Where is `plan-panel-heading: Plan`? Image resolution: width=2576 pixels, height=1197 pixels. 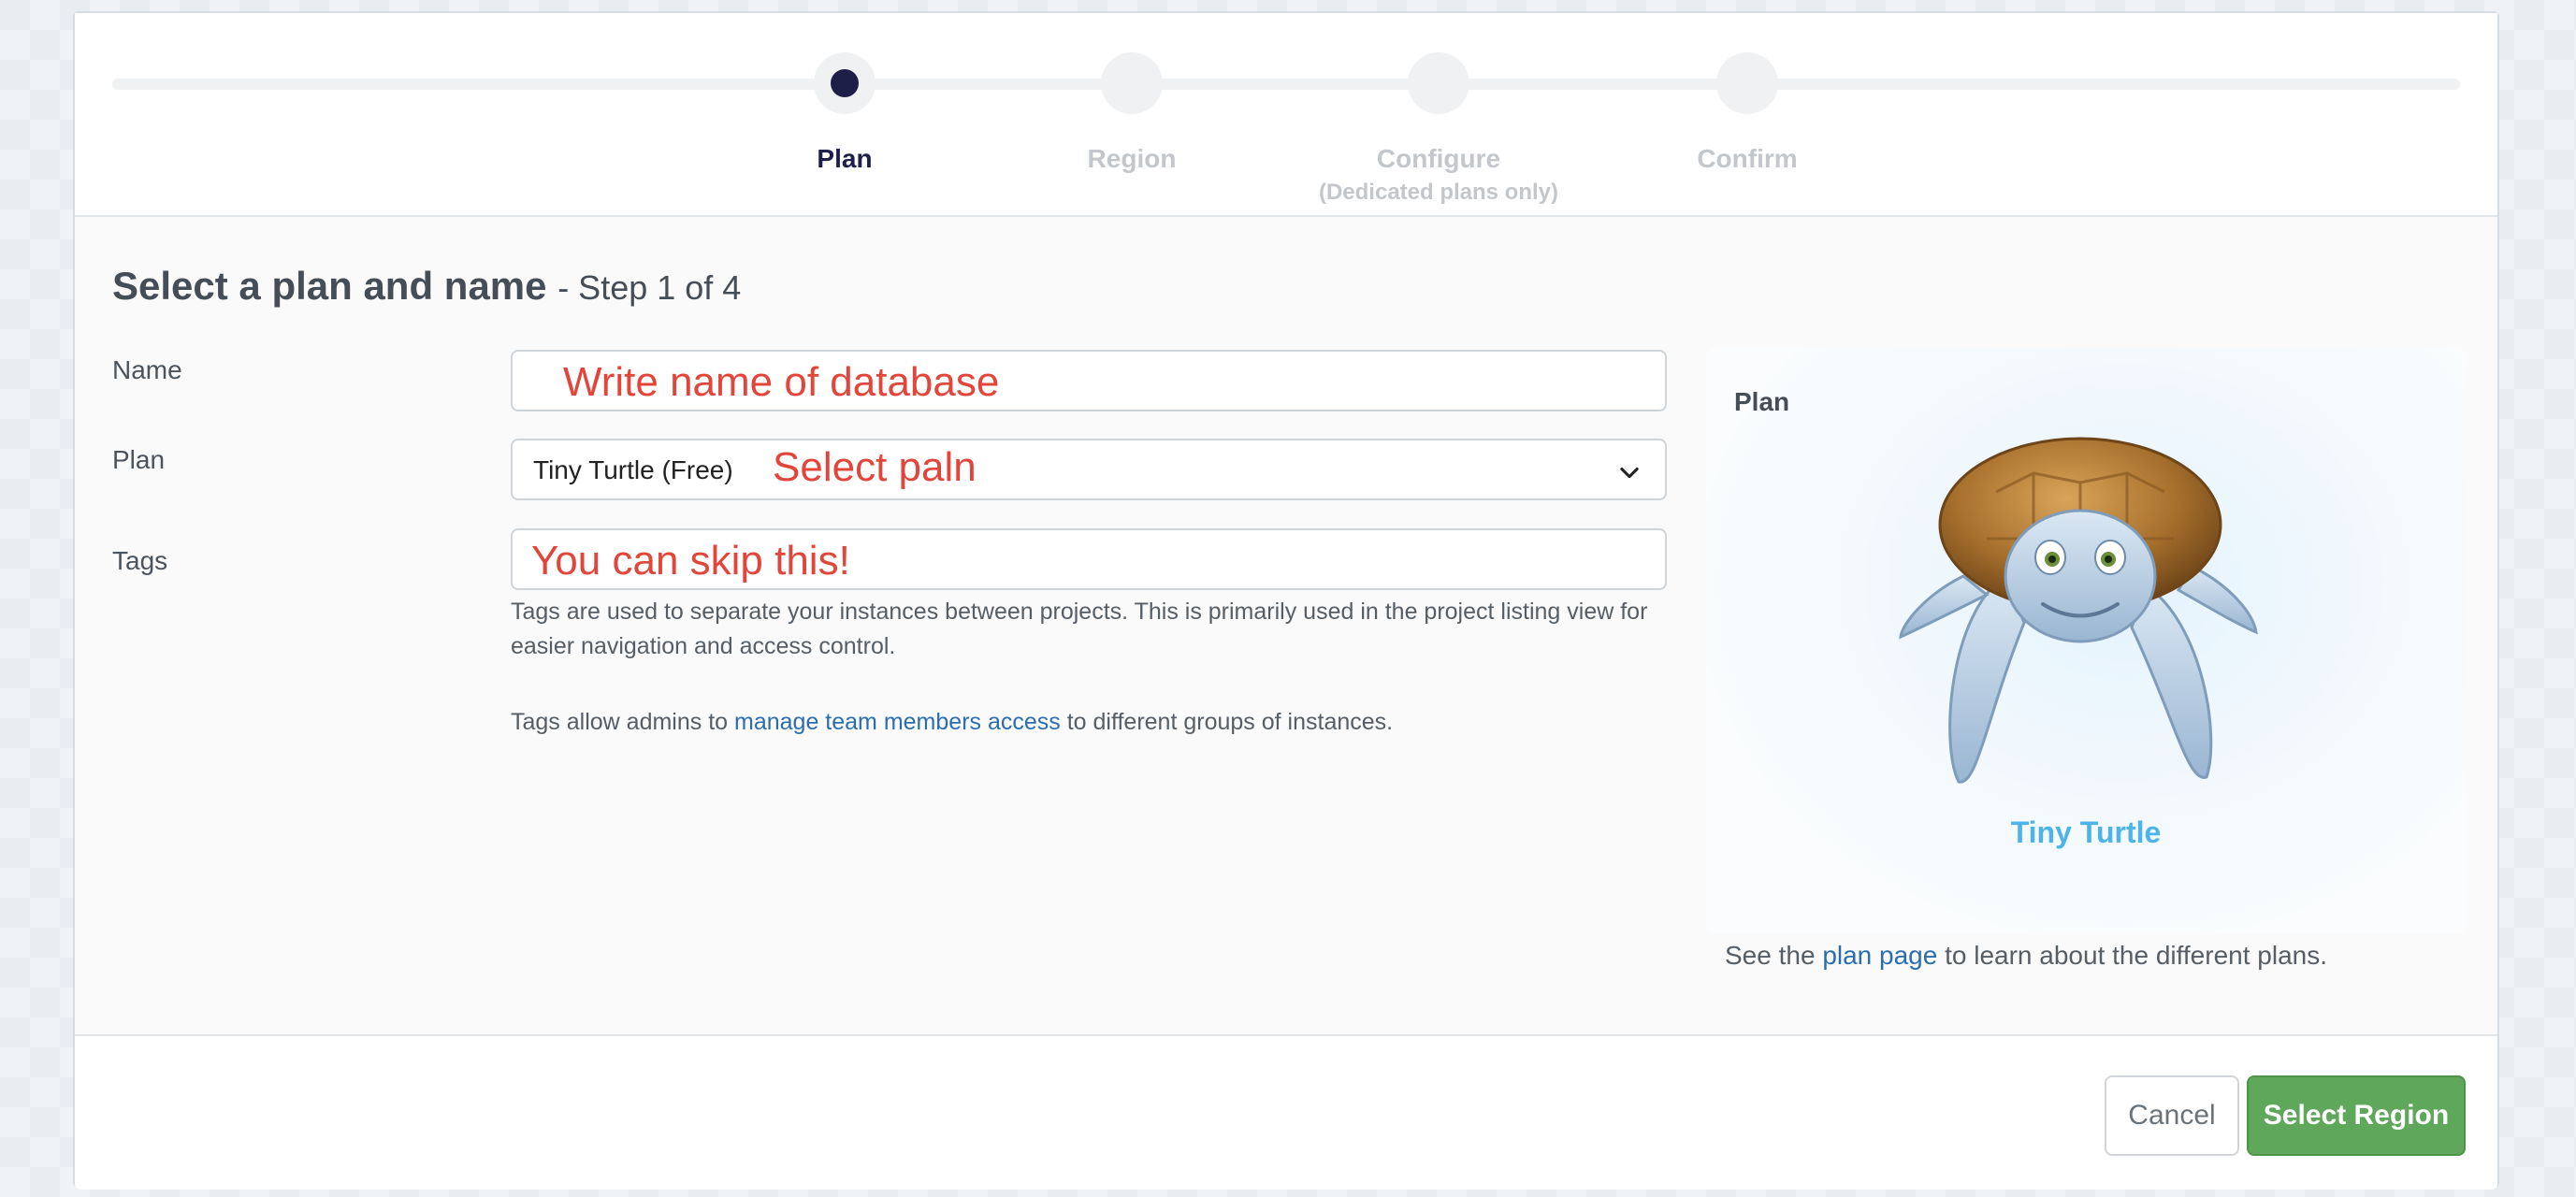 plan-panel-heading: Plan is located at coordinates (1762, 401).